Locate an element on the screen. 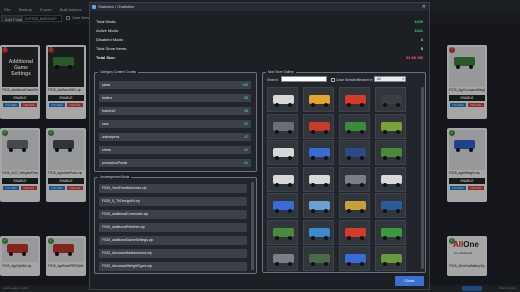 The image size is (520, 292). close-button: Close is located at coordinates (409, 281).